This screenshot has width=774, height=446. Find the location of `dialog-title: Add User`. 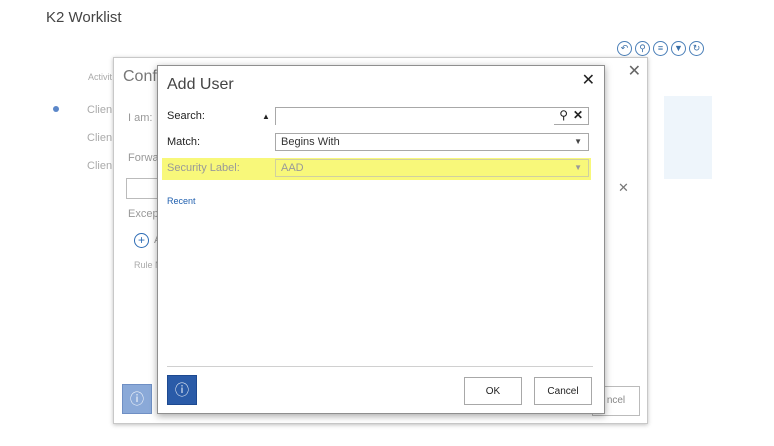

dialog-title: Add User is located at coordinates (200, 84).